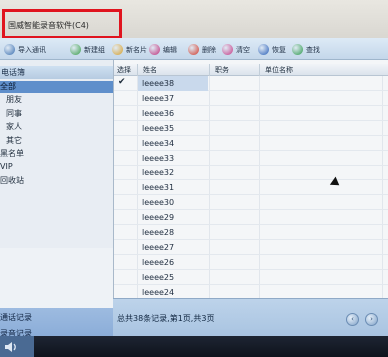  I want to click on table-row: leeee26, so click(251, 262).